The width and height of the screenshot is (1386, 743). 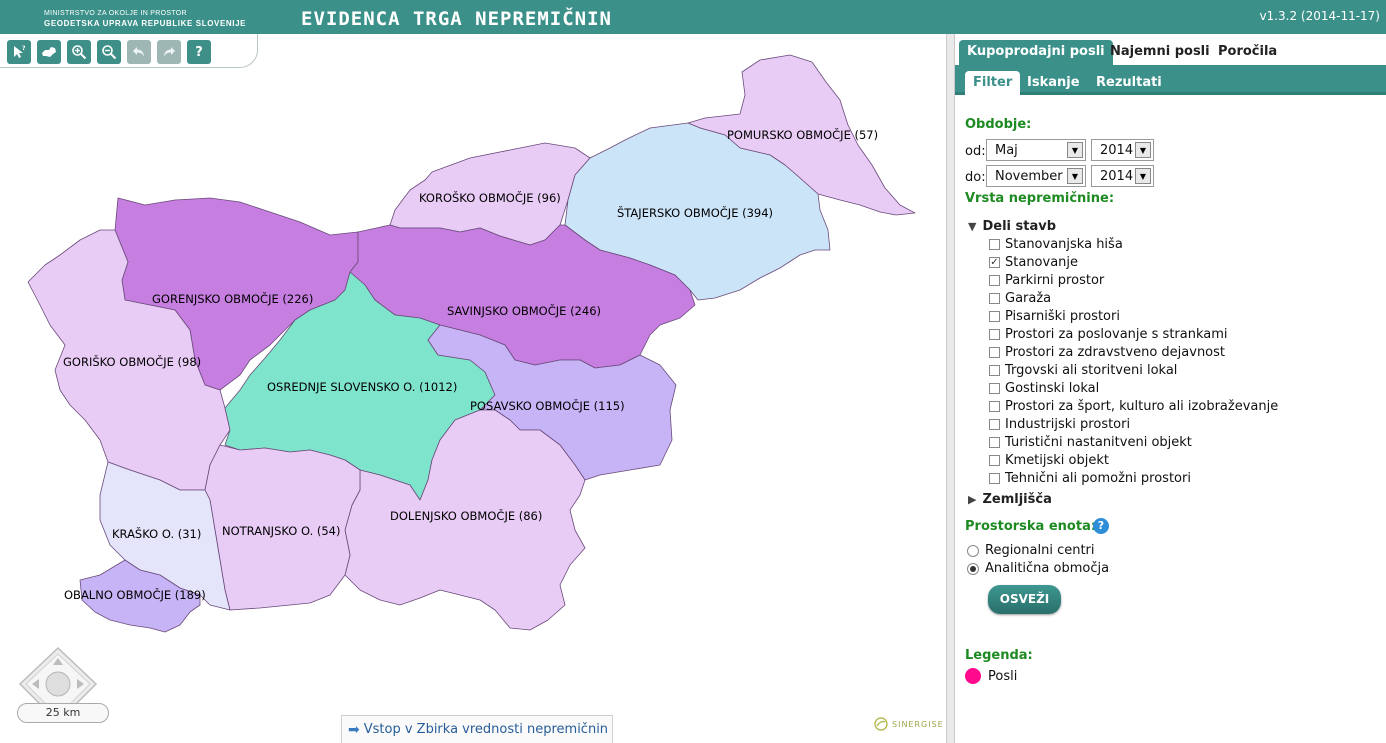 I want to click on panel-splitter, so click(x=950, y=388).